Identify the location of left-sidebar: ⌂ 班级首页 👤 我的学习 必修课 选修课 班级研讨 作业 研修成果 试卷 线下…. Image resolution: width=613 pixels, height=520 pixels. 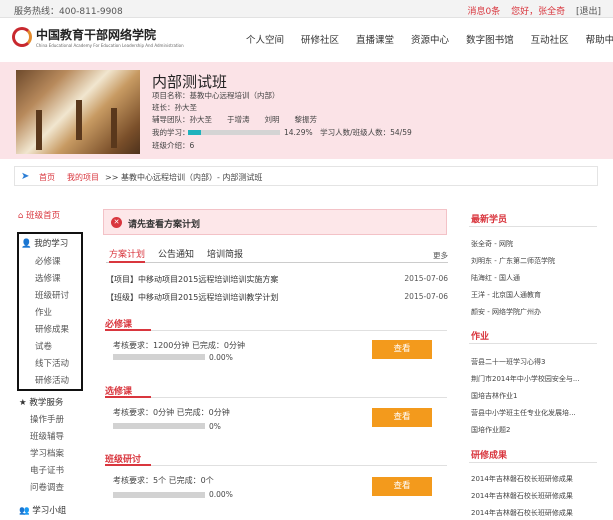
(49, 361).